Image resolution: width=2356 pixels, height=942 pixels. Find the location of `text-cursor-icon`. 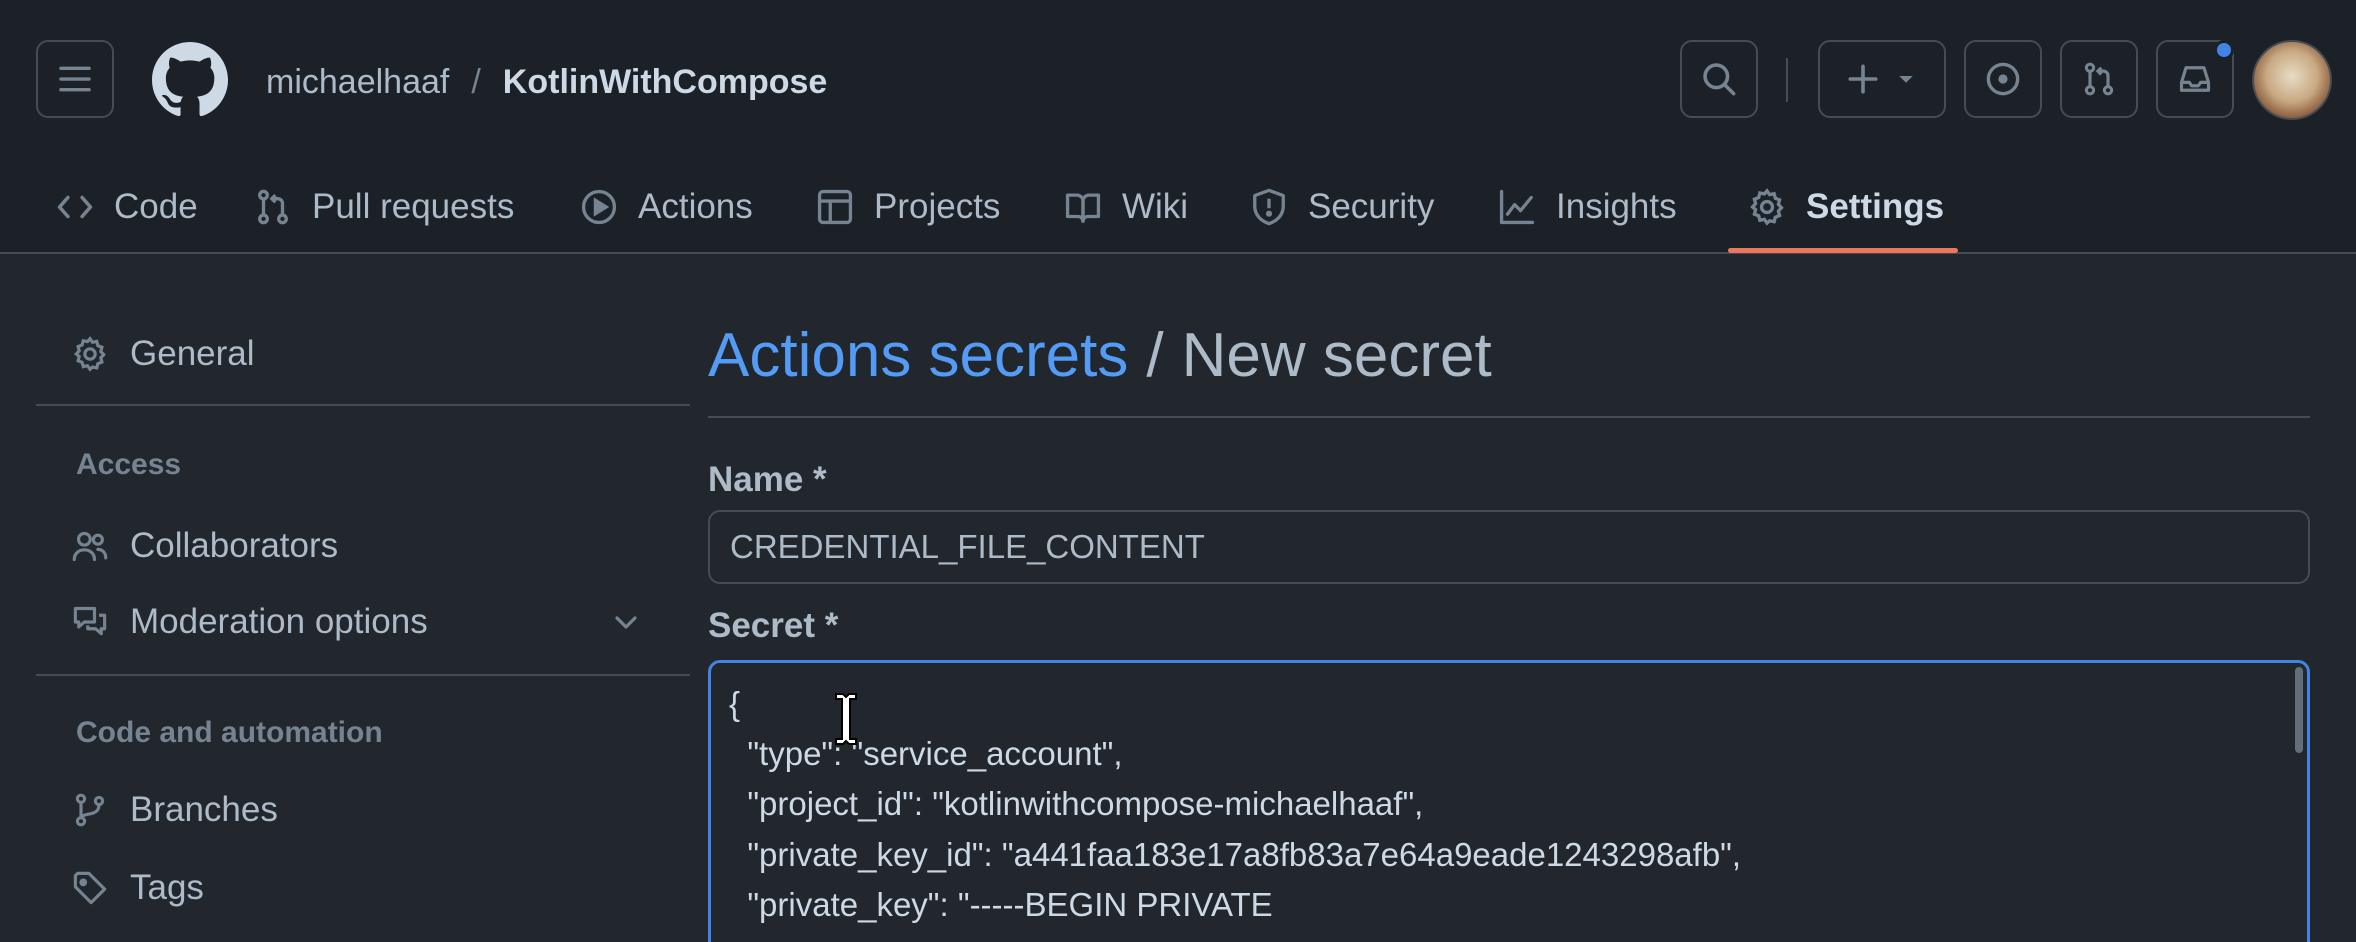

text-cursor-icon is located at coordinates (846, 719).